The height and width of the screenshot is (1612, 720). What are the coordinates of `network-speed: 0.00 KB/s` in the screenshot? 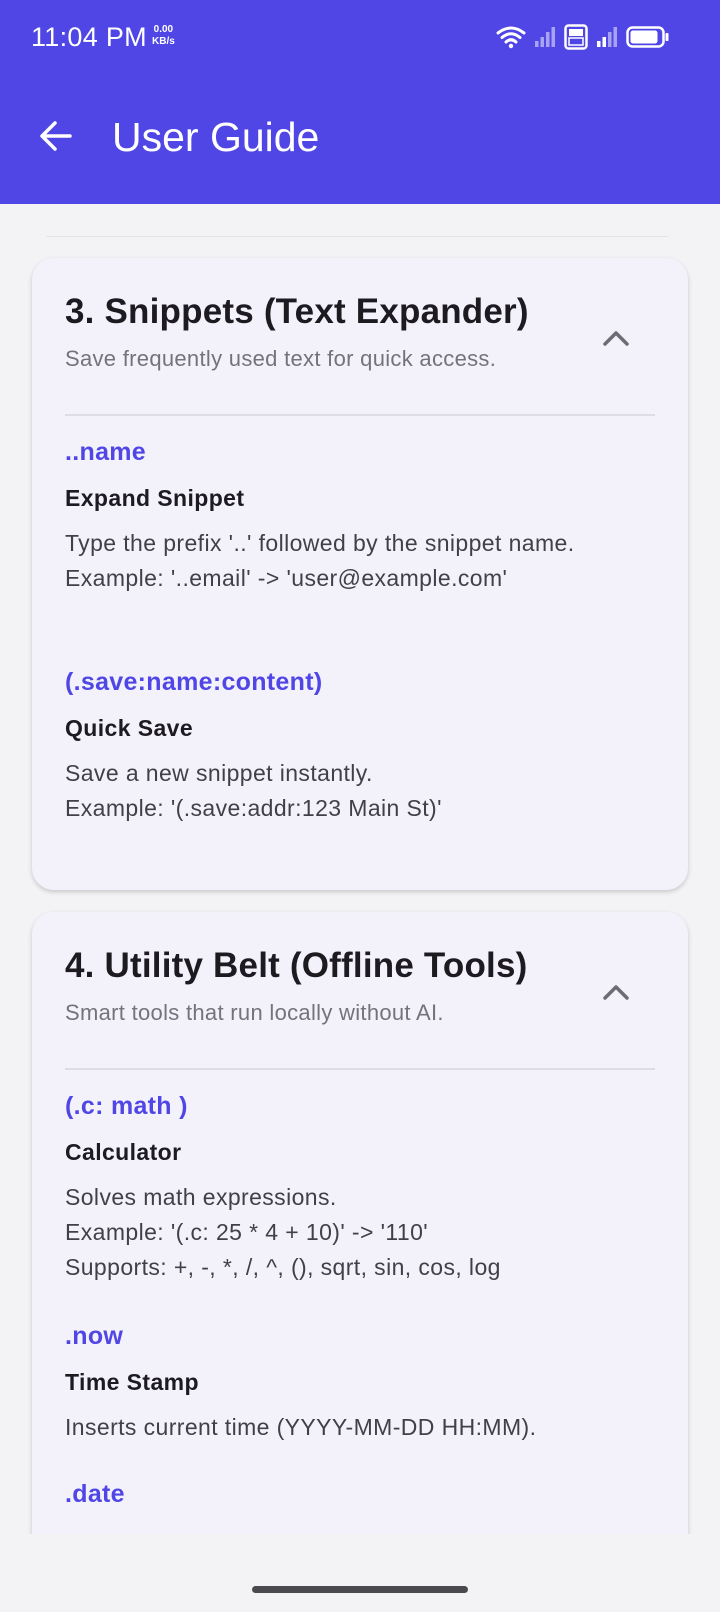 It's located at (163, 36).